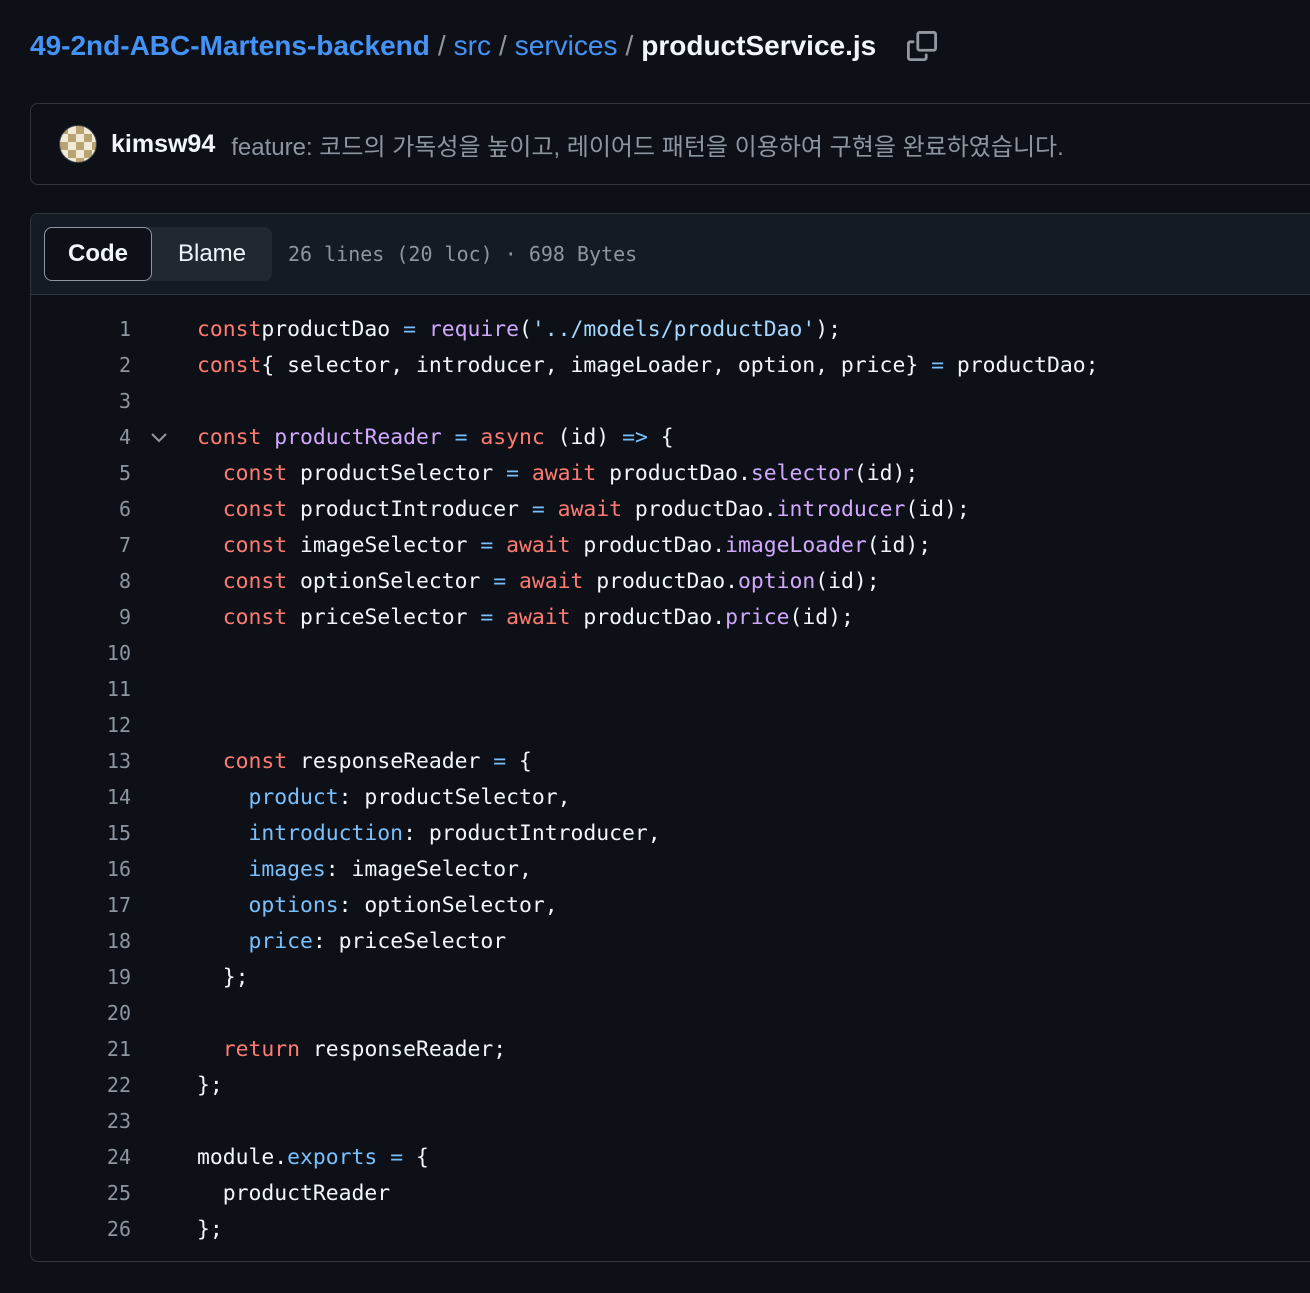 Image resolution: width=1310 pixels, height=1293 pixels. Describe the element at coordinates (670, 869) in the screenshot. I see `code-line: 16 images: imageSelector,` at that location.